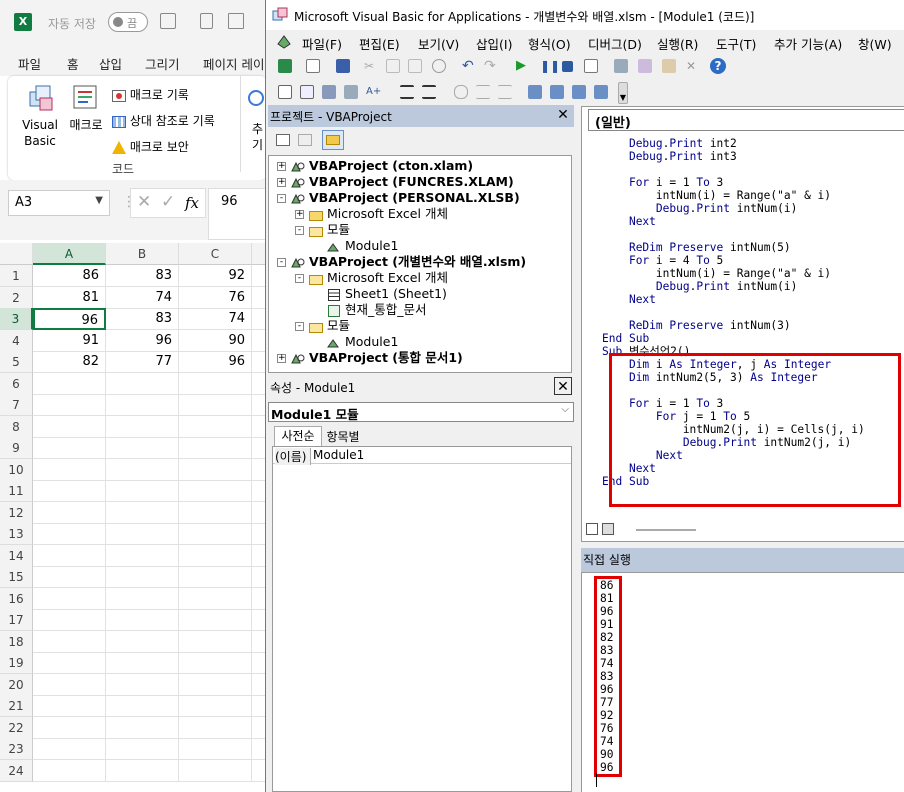 This screenshot has width=904, height=792. I want to click on menu-run: 실행(R), so click(677, 43).